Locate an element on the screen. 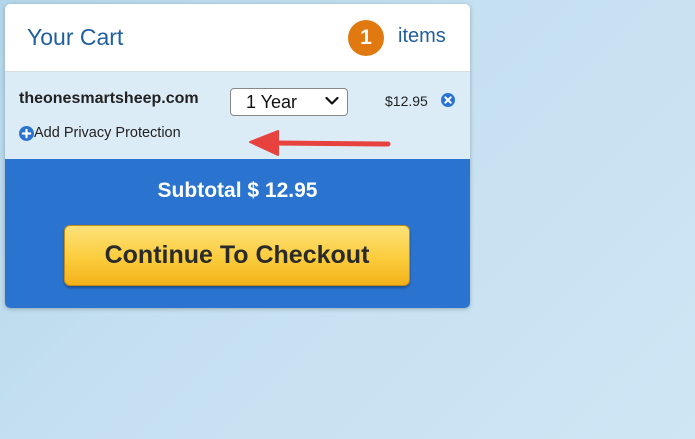  cart-title: Your Cart is located at coordinates (75, 37).